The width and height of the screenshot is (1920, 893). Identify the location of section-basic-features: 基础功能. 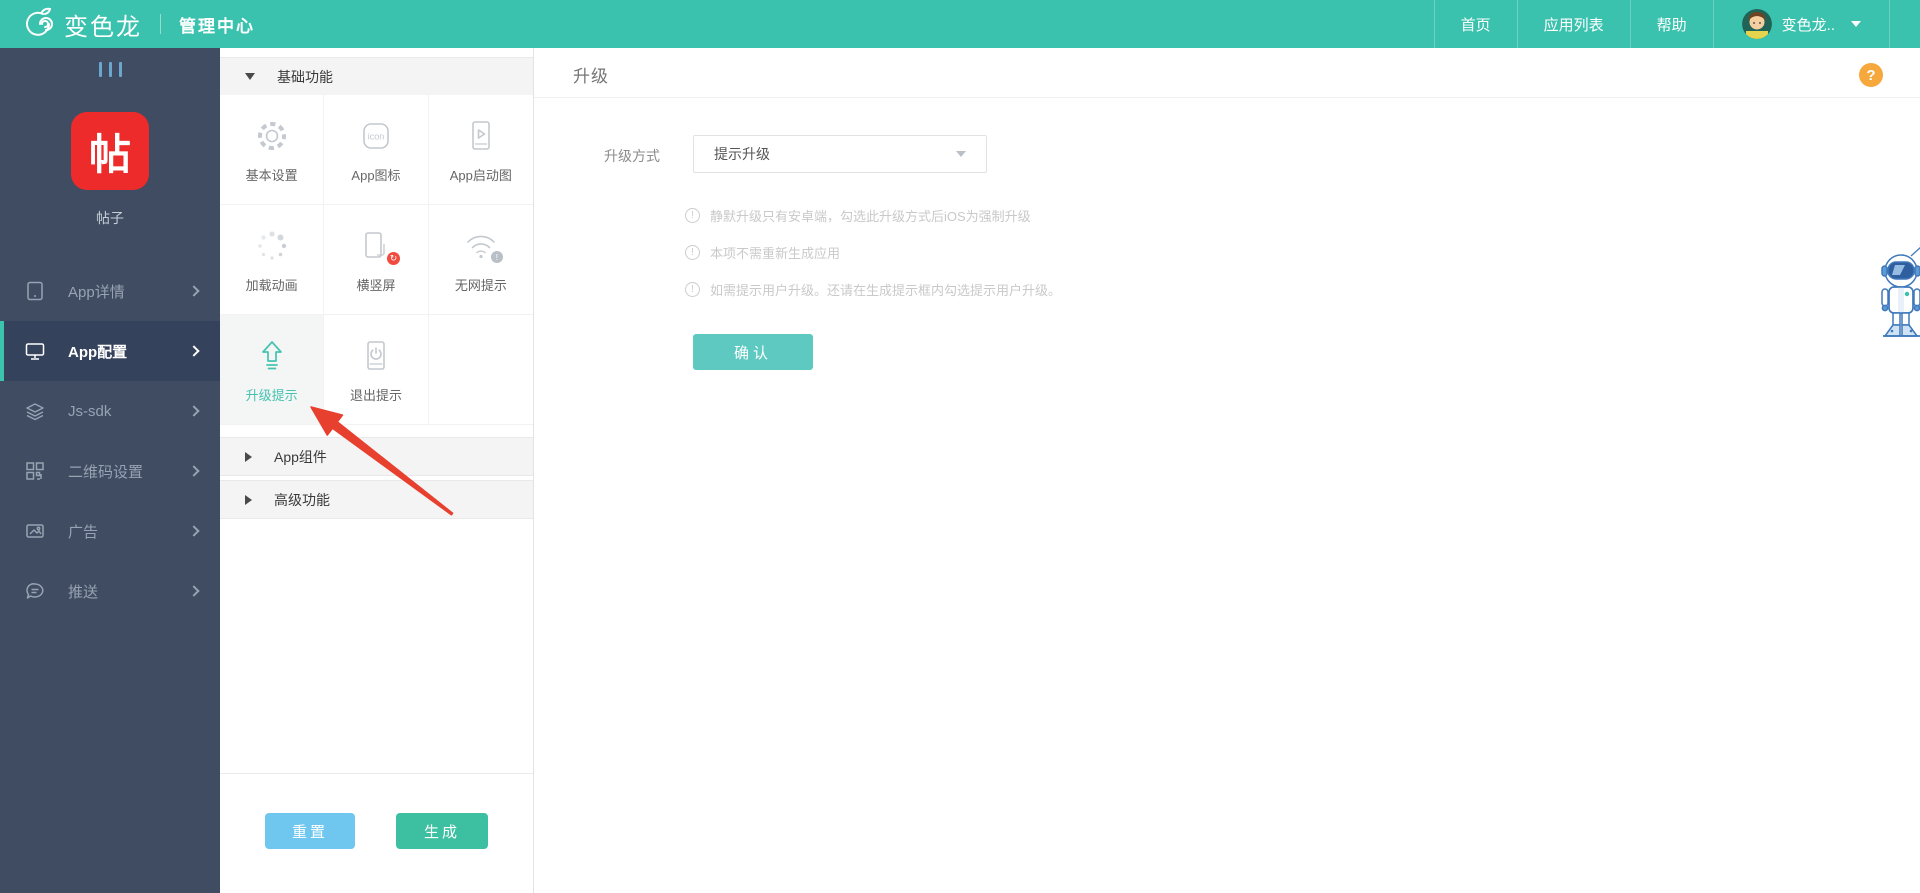
(376, 76).